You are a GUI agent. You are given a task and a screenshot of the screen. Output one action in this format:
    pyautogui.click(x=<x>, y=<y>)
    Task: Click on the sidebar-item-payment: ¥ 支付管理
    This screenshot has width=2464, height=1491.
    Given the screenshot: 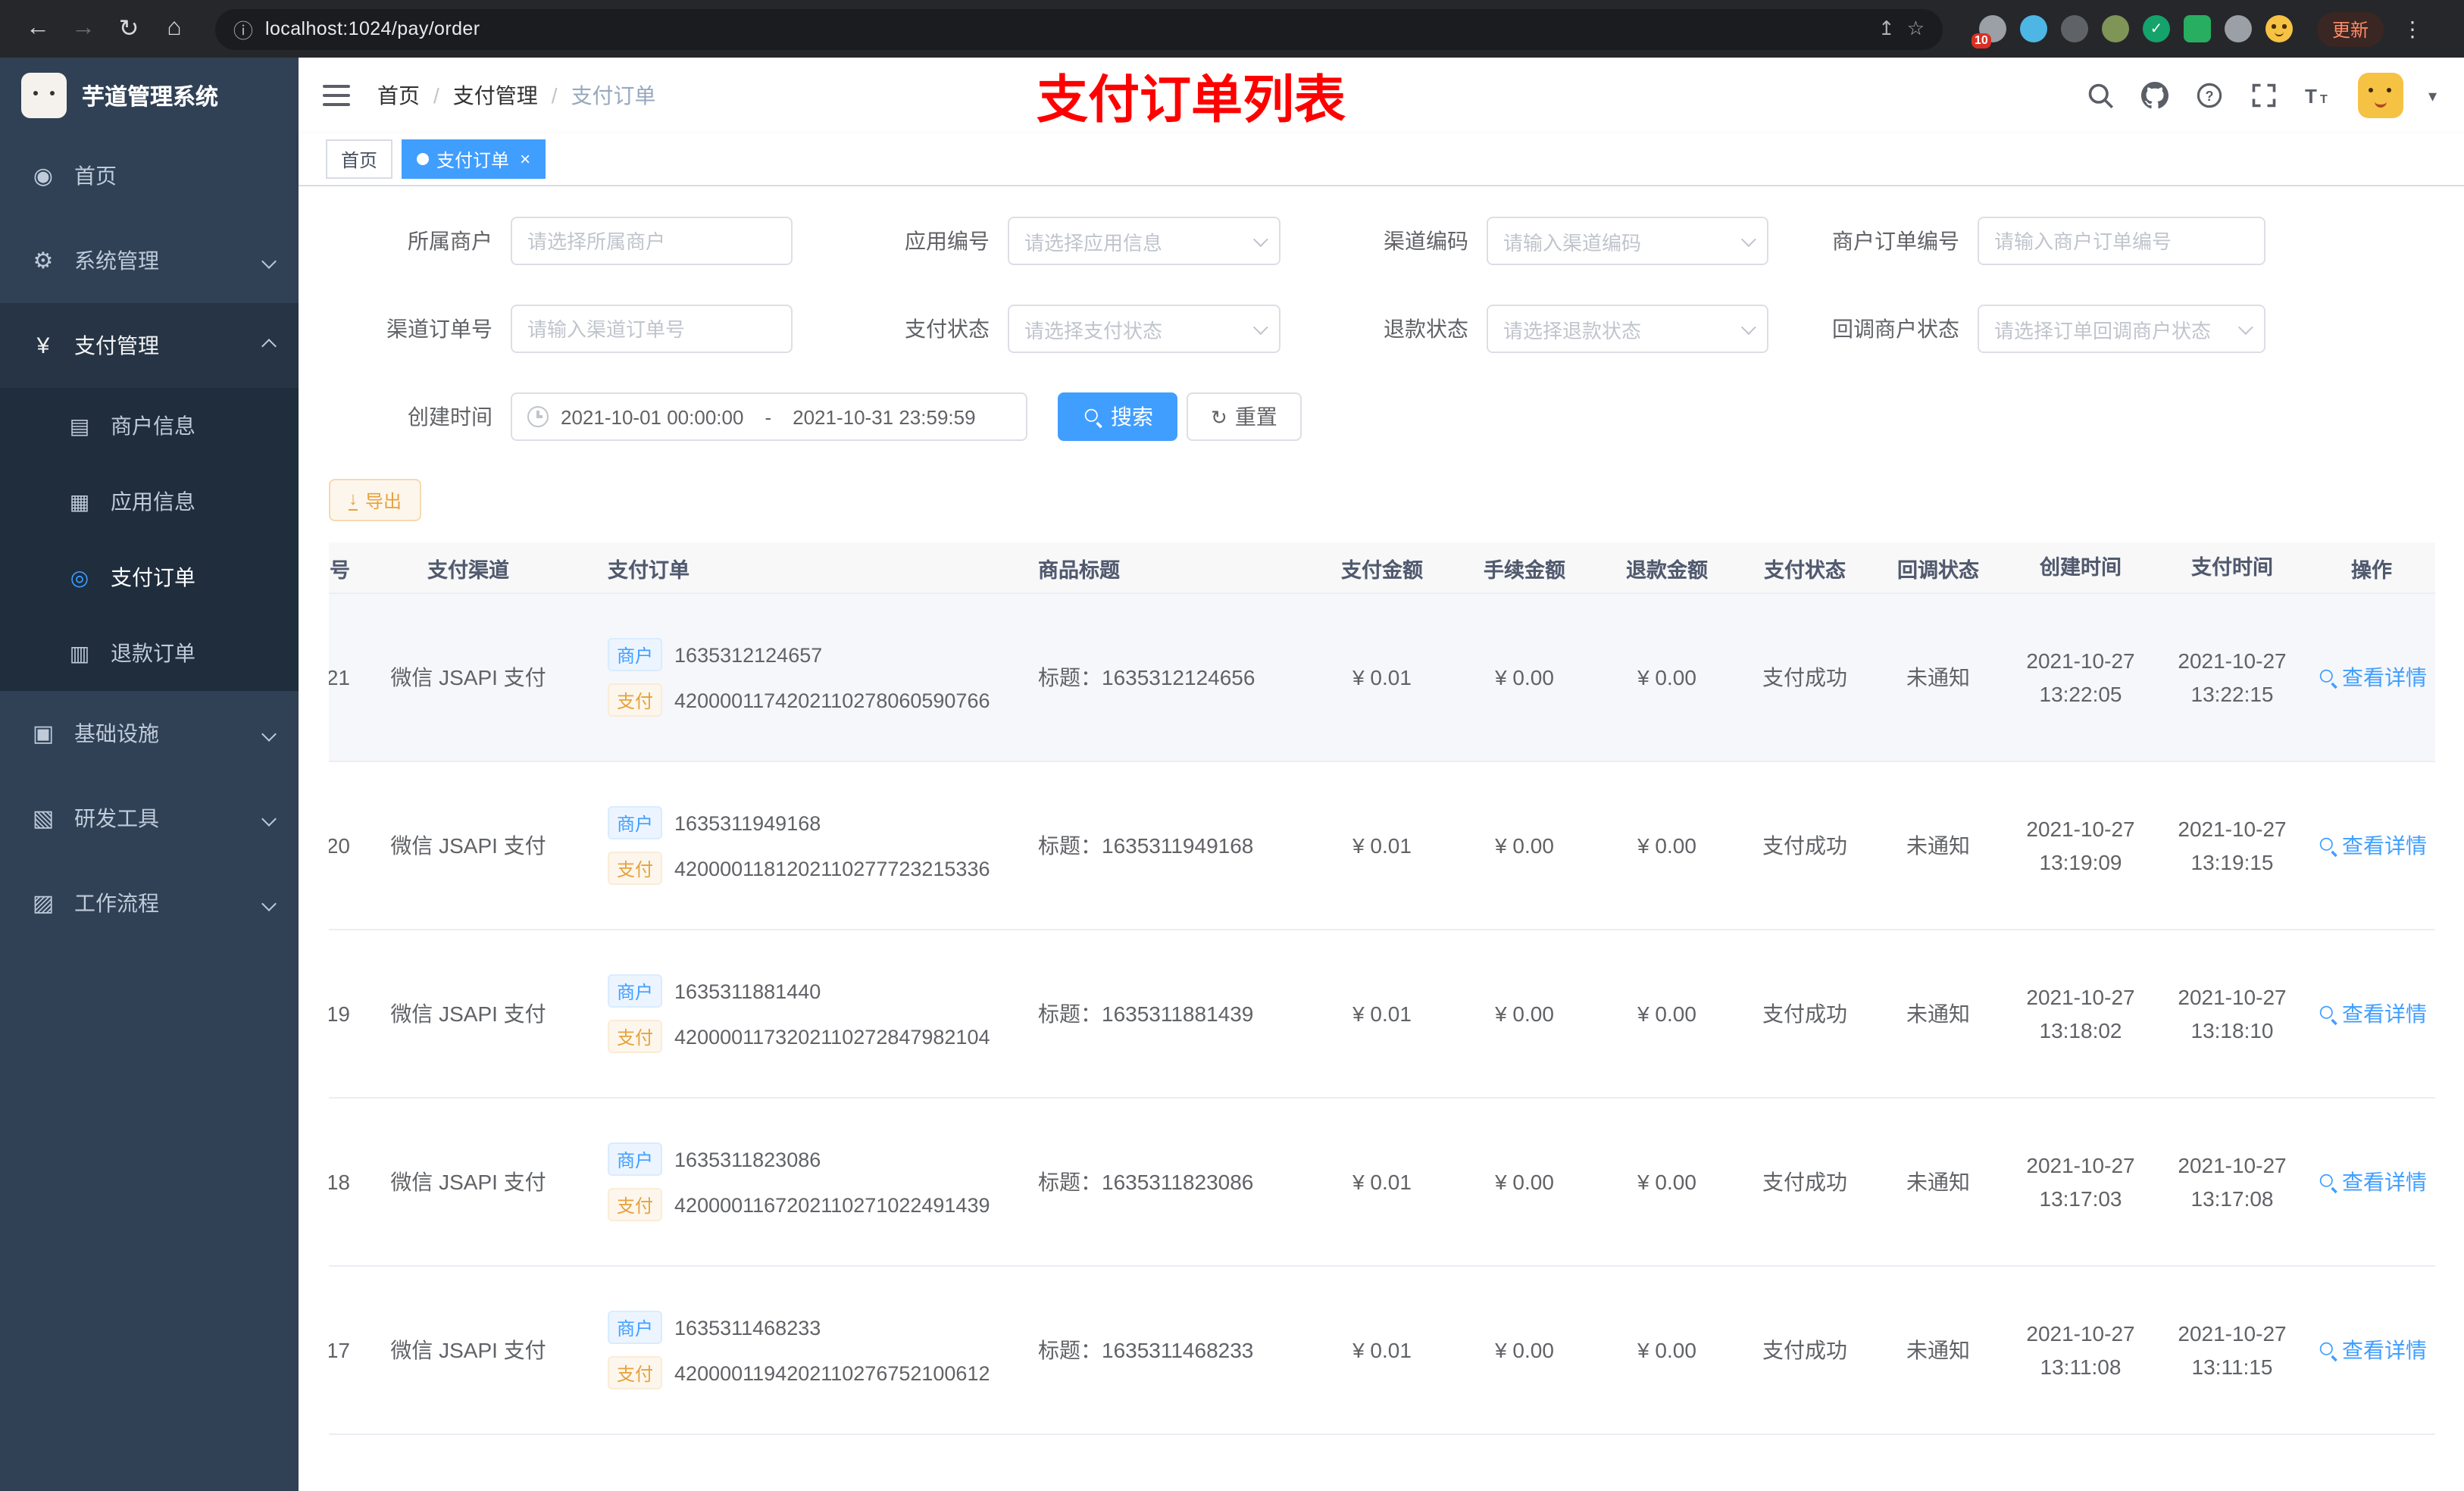 What is the action you would take?
    pyautogui.click(x=149, y=345)
    